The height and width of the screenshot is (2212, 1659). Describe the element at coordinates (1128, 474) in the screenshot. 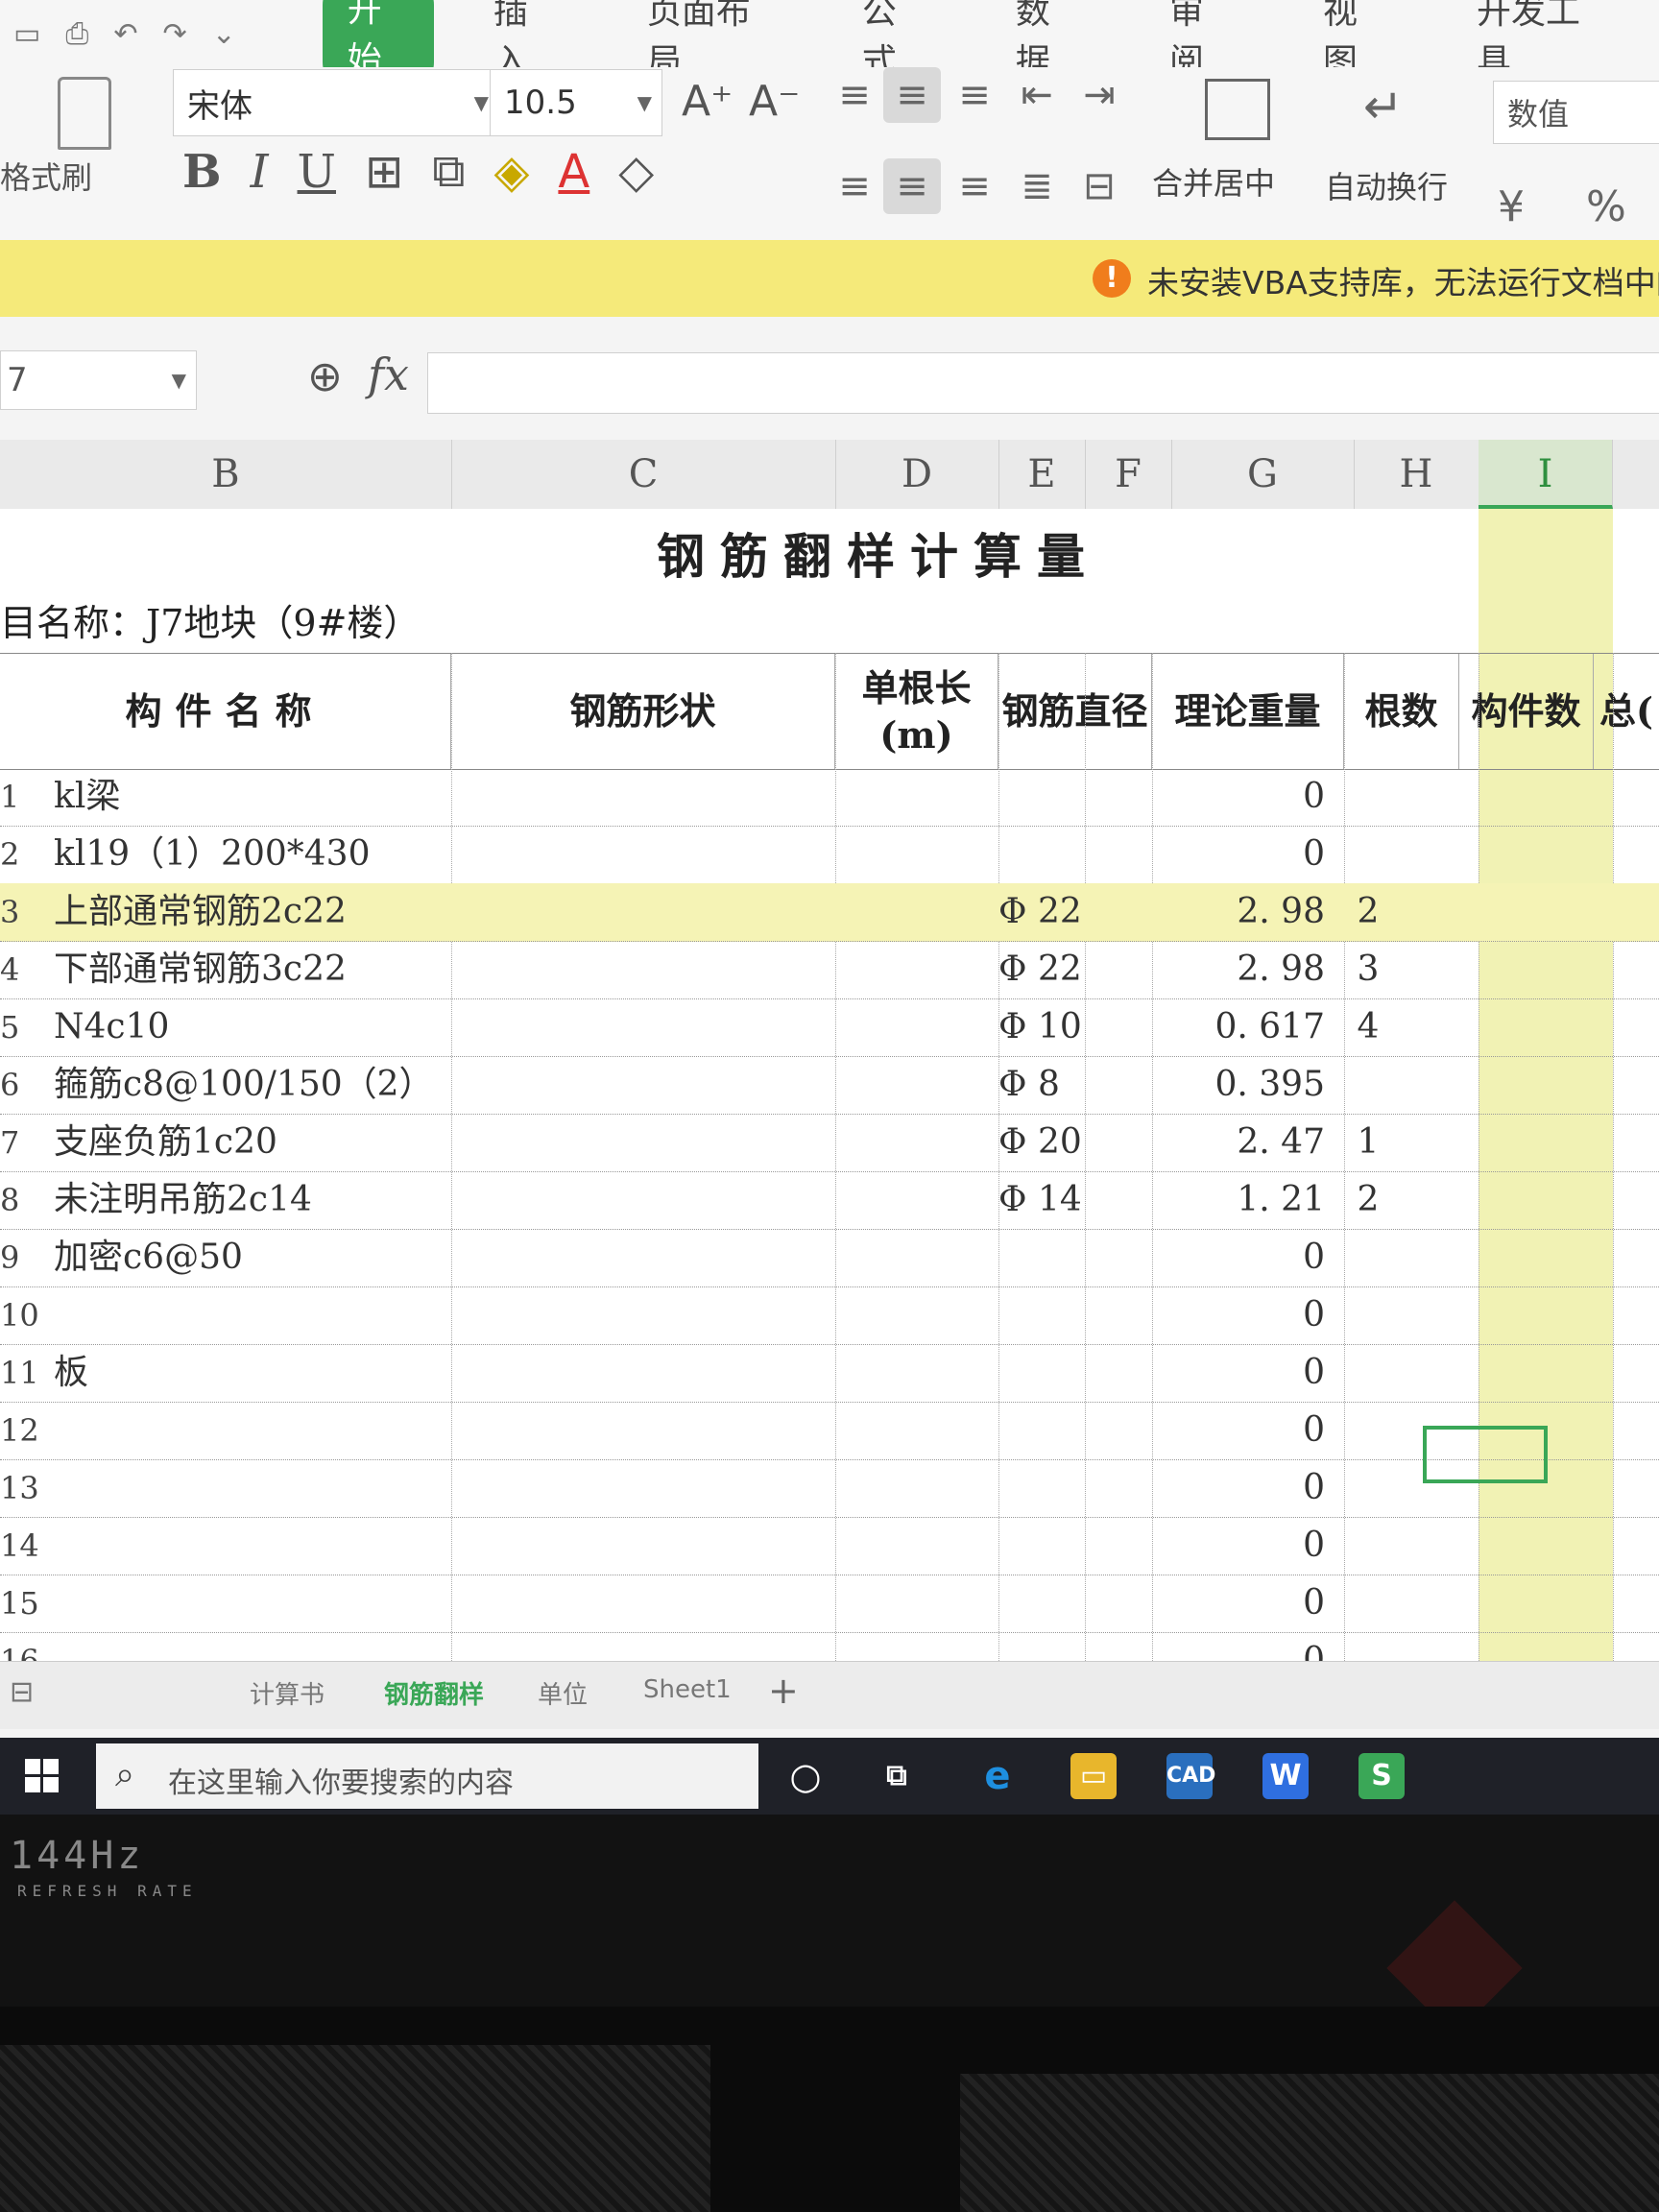

I see `col-header-f: F` at that location.